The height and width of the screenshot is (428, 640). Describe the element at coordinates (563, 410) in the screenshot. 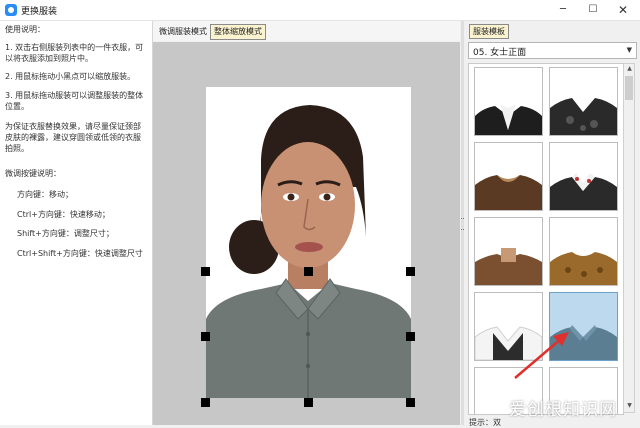

I see `watermark-text: 爱创根知识网` at that location.